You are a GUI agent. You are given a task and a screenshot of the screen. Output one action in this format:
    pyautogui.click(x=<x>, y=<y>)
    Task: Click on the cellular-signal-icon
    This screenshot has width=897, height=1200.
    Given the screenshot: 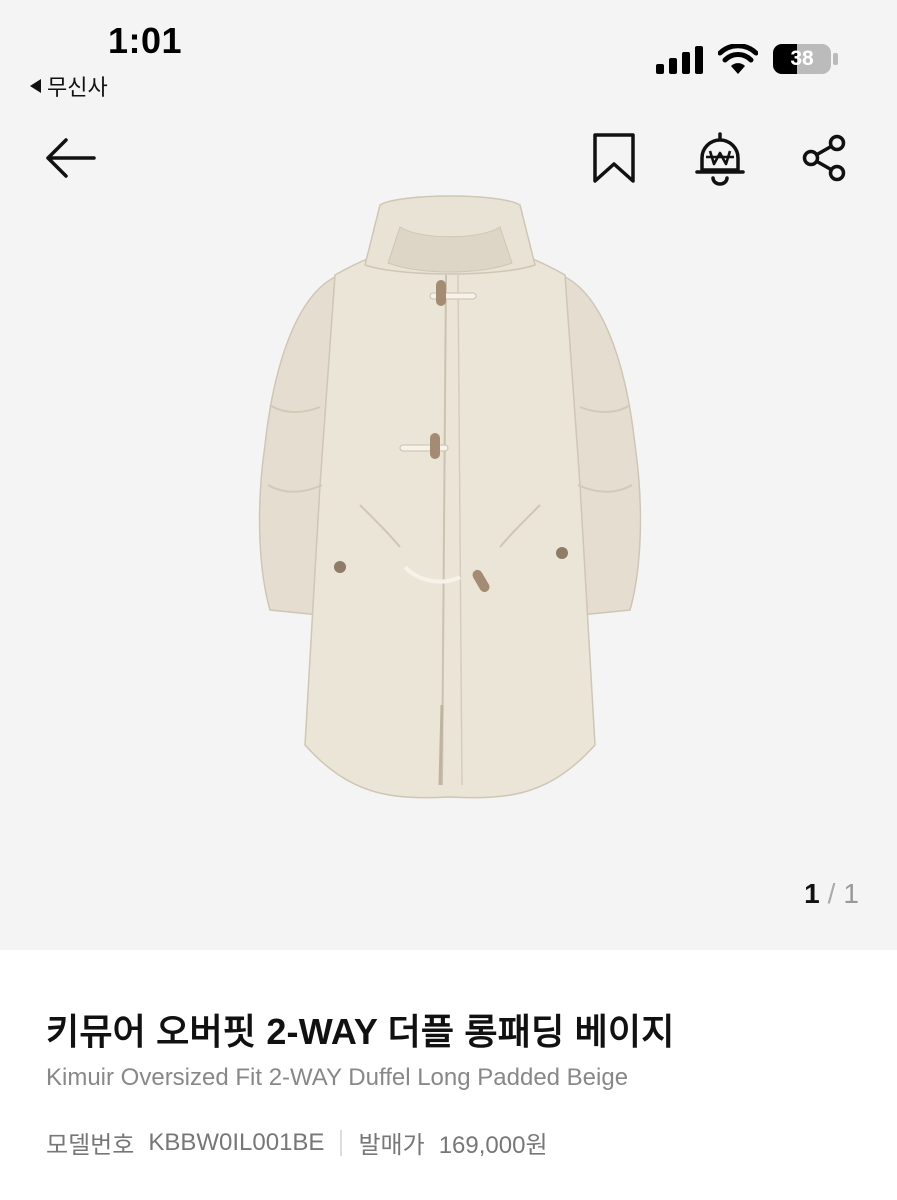 What is the action you would take?
    pyautogui.click(x=679, y=60)
    